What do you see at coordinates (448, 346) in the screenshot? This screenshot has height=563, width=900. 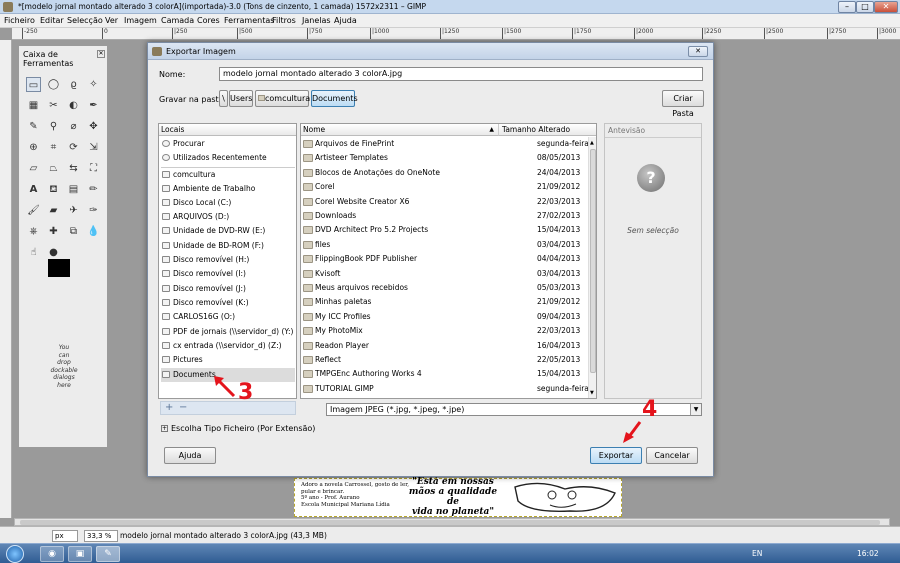 I see `file-row: Readon Player 16/04/2013` at bounding box center [448, 346].